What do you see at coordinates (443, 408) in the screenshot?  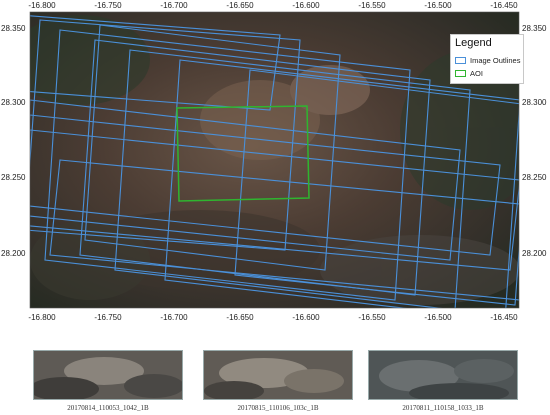 I see `thumbnail-caption: 20170811_110158_1033_1B` at bounding box center [443, 408].